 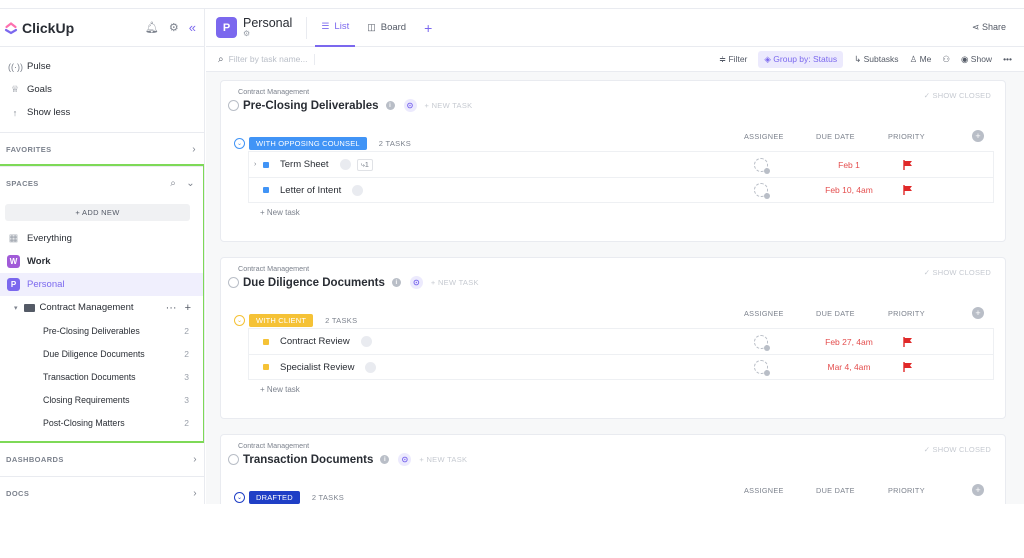 I want to click on sidebar-item-pulse: ((·)) Pulse, so click(x=102, y=66).